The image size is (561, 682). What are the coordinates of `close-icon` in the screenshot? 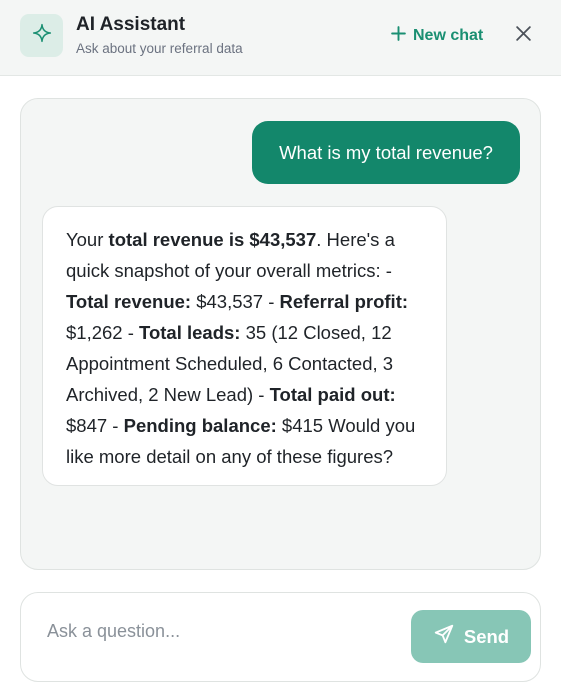 It's located at (523, 36).